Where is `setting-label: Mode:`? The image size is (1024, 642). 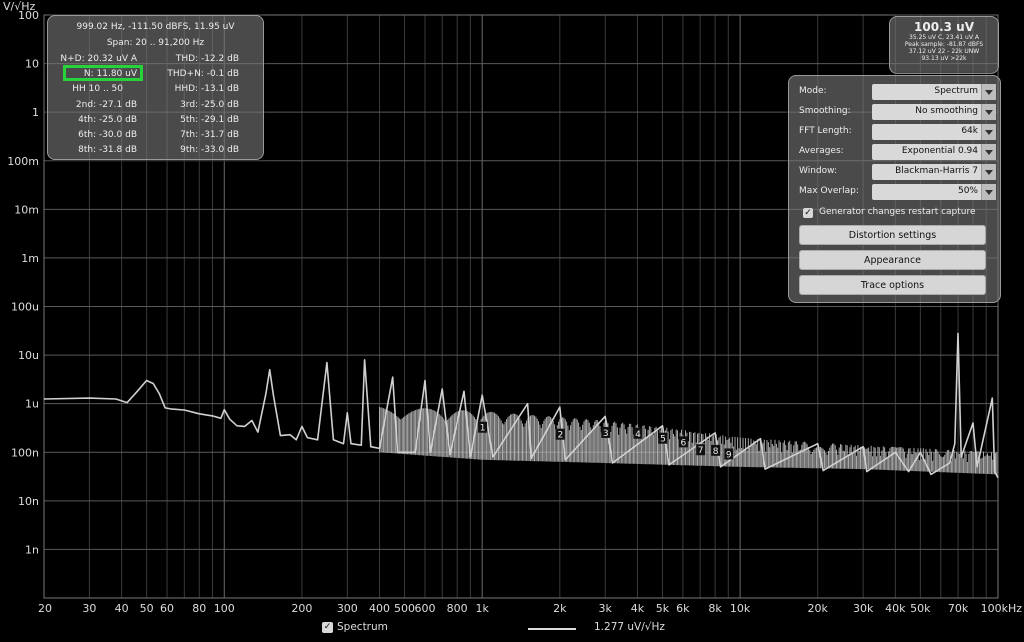 setting-label: Mode: is located at coordinates (813, 91).